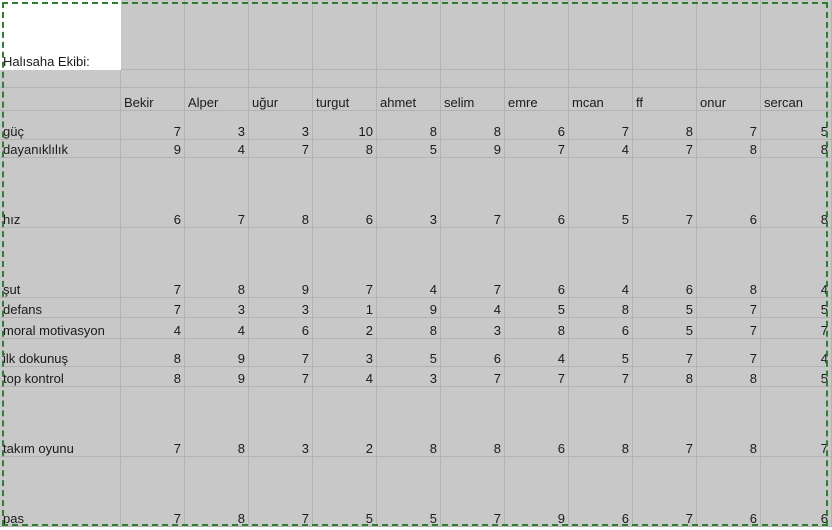 The height and width of the screenshot is (530, 832). I want to click on cell-r2-c0, so click(60, 99).